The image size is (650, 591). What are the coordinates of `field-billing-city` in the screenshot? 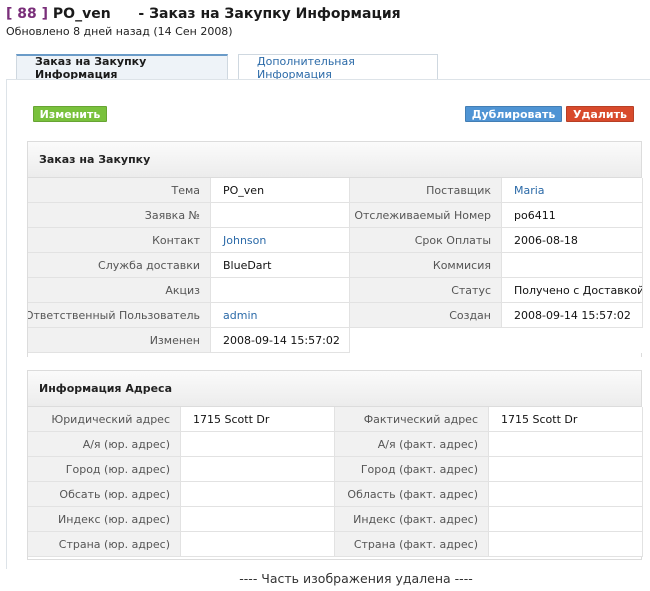 It's located at (258, 469).